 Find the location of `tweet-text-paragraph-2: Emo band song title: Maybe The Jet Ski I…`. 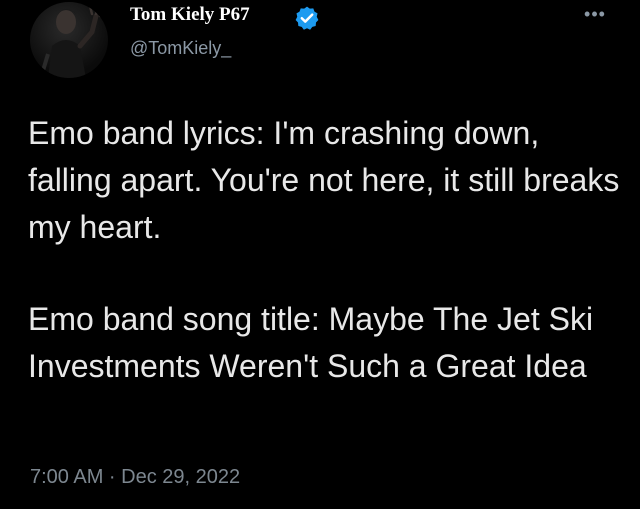

tweet-text-paragraph-2: Emo band song title: Maybe The Jet Ski I… is located at coordinates (311, 342).